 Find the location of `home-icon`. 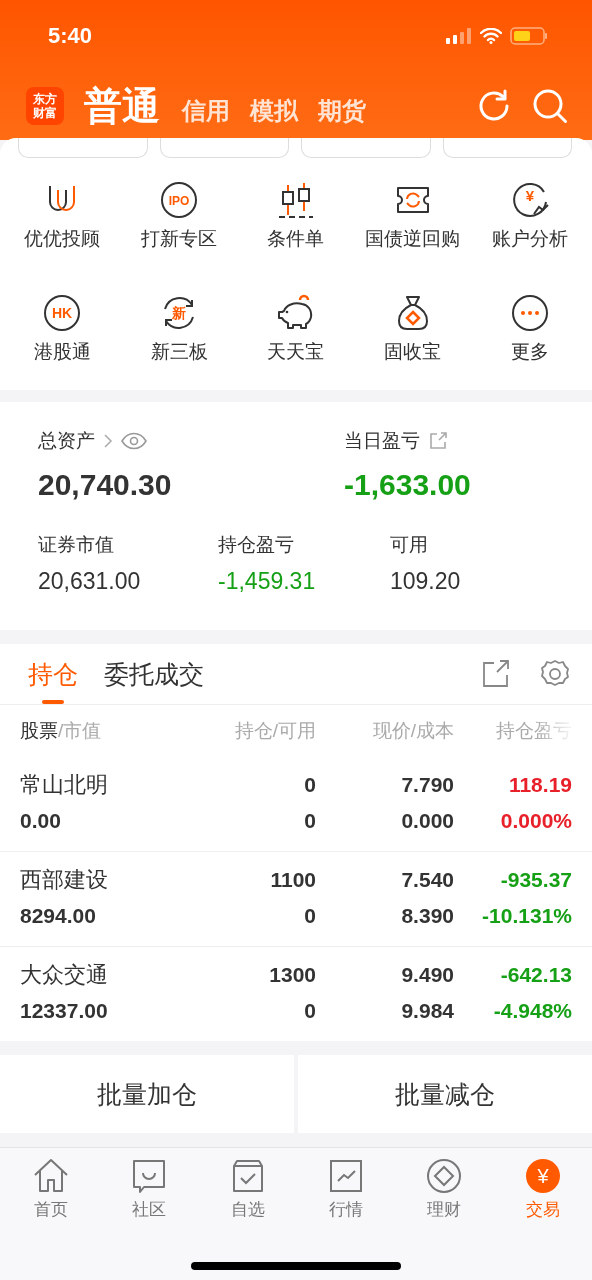

home-icon is located at coordinates (51, 1176).